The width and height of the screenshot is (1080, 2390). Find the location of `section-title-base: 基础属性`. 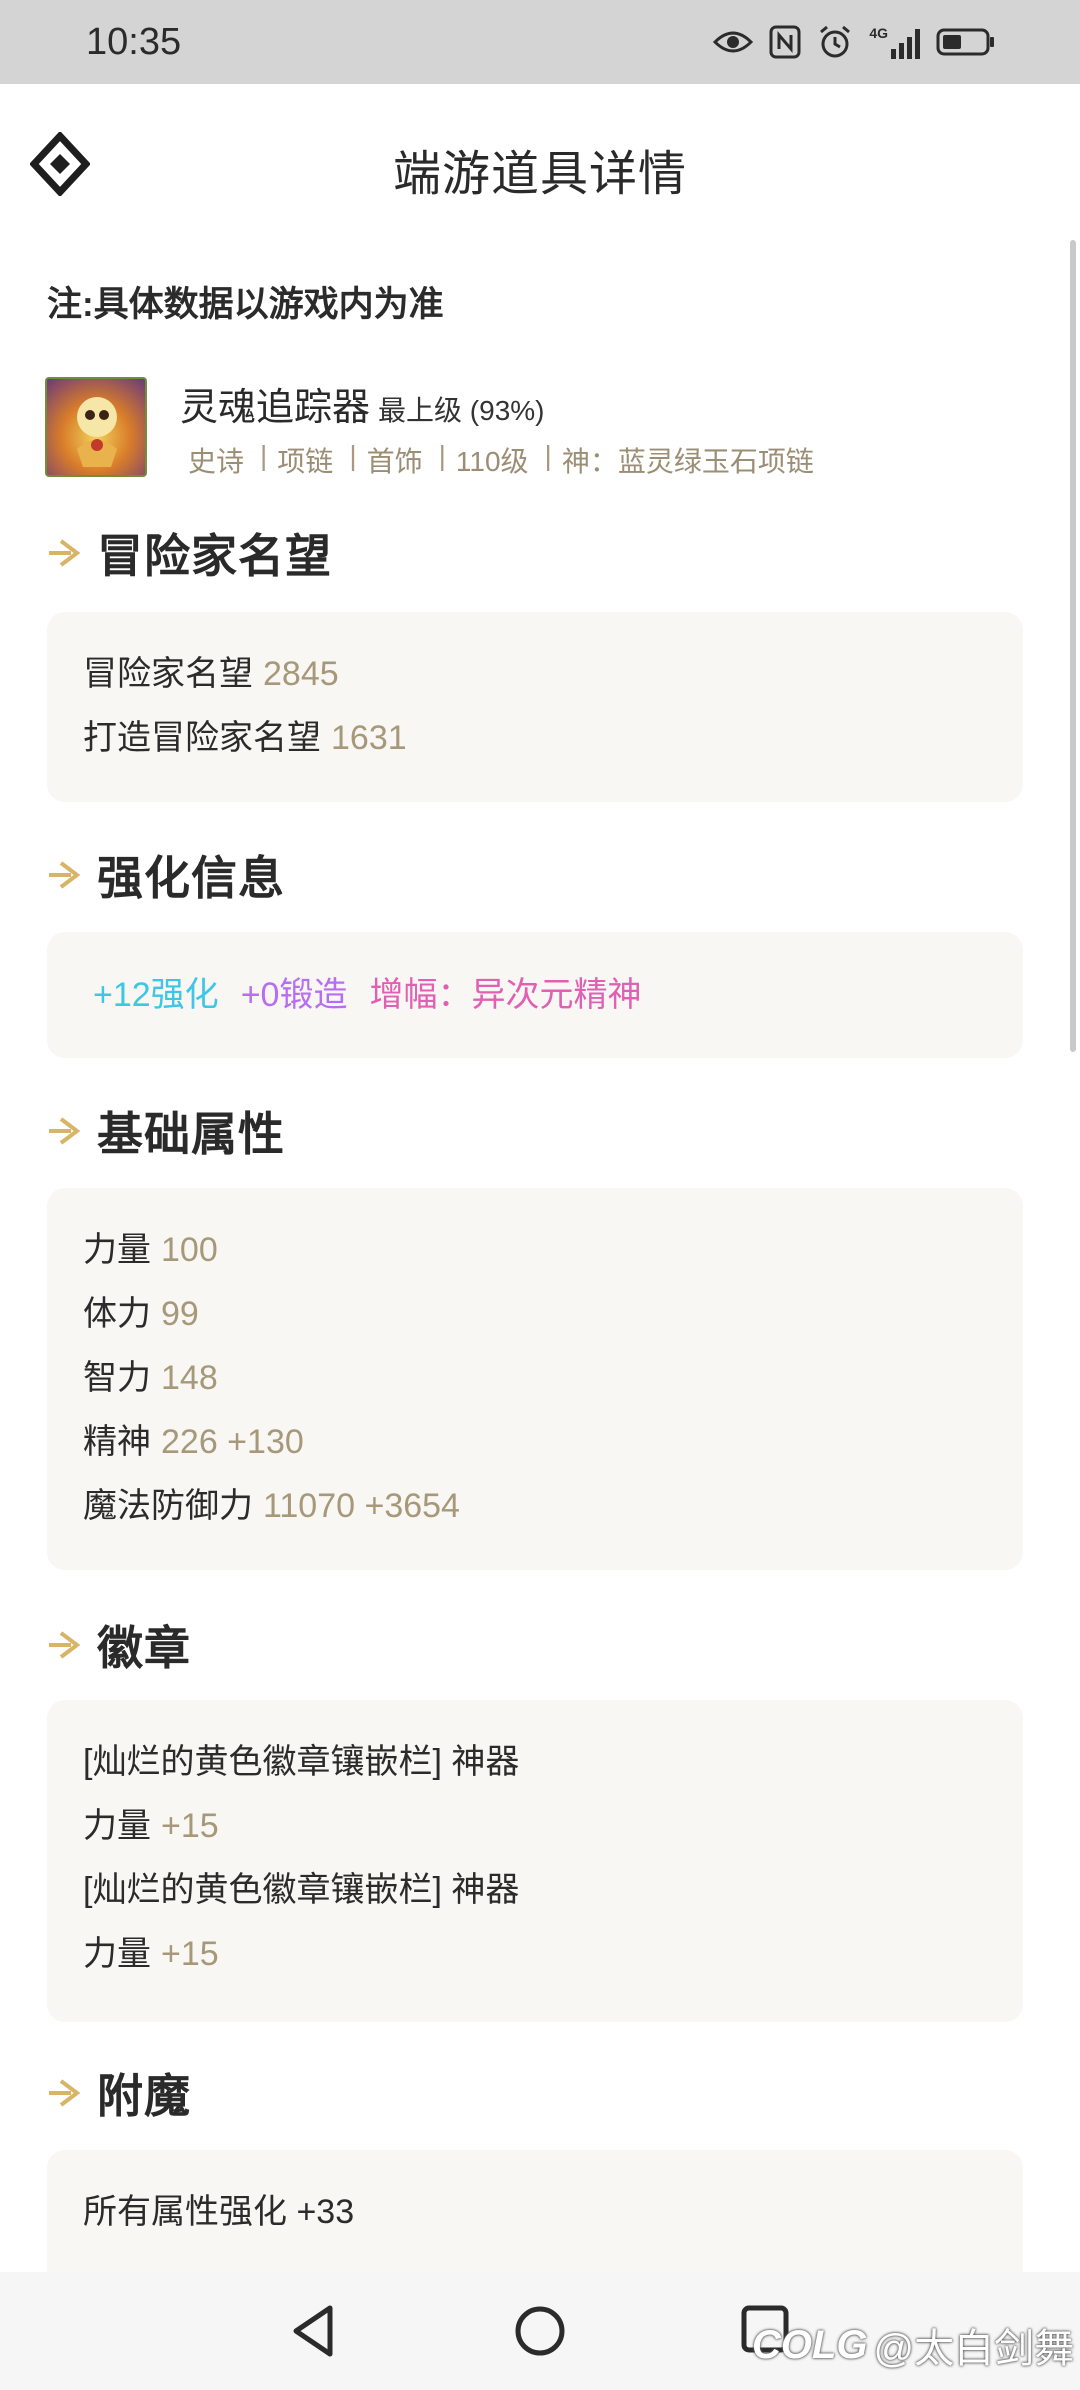

section-title-base: 基础属性 is located at coordinates (165, 1131).